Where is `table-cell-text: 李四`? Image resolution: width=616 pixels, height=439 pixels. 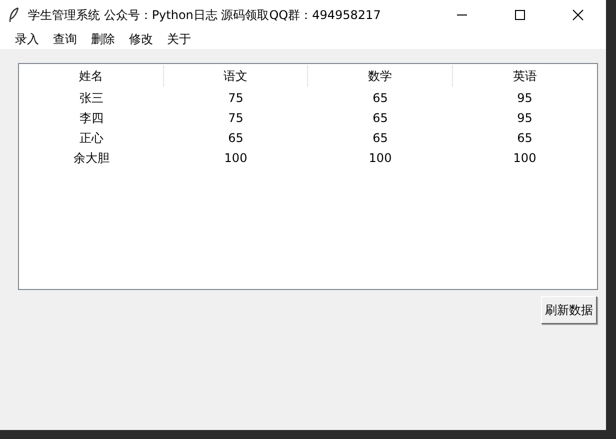 table-cell-text: 李四 is located at coordinates (91, 118).